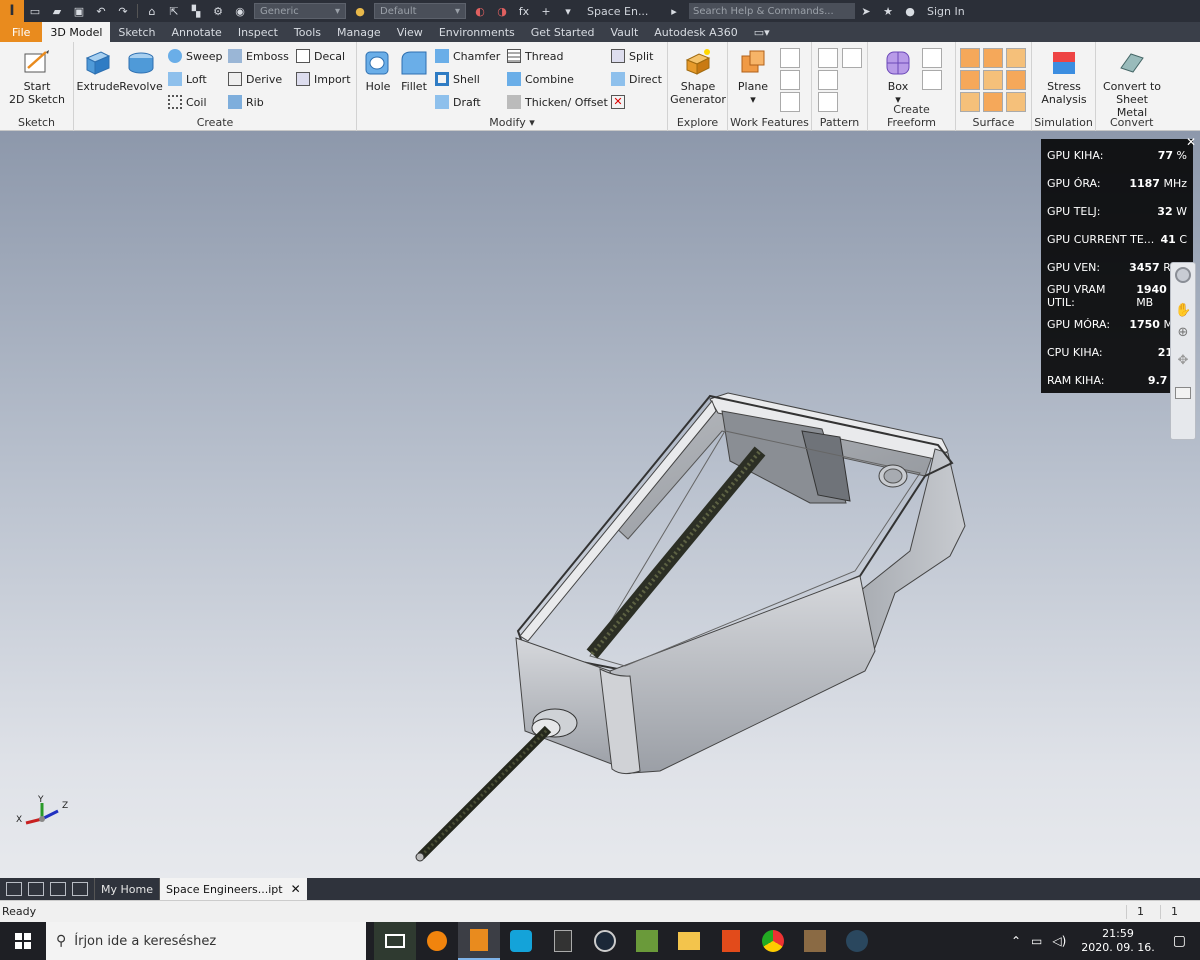 This screenshot has width=1200, height=960. I want to click on decal-button: Decal, so click(320, 56).